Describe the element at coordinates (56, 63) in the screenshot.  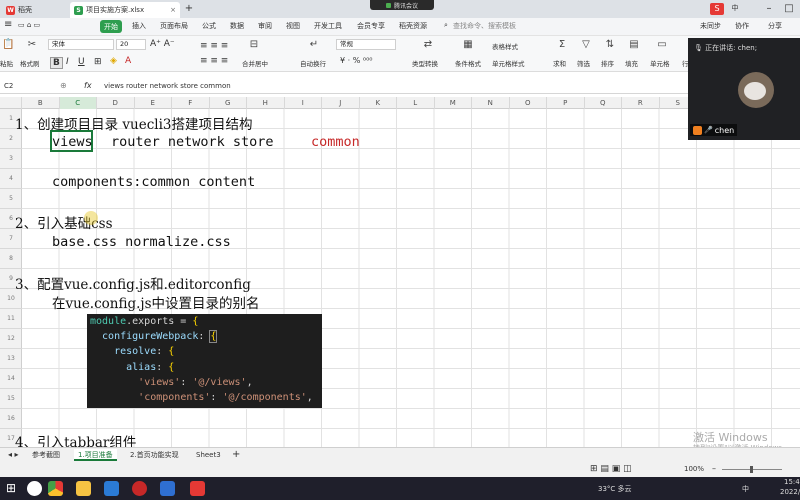
I see `bold-button: B` at that location.